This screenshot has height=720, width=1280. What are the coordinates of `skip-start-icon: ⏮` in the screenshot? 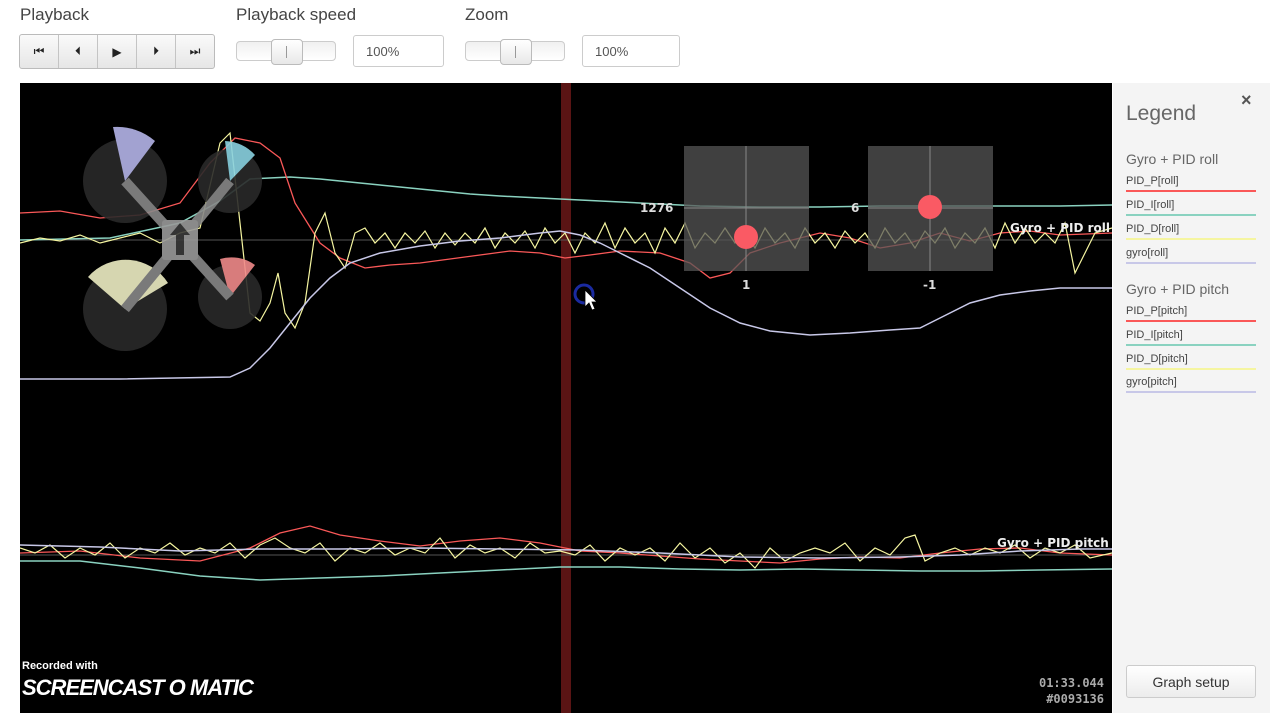 It's located at (39, 51).